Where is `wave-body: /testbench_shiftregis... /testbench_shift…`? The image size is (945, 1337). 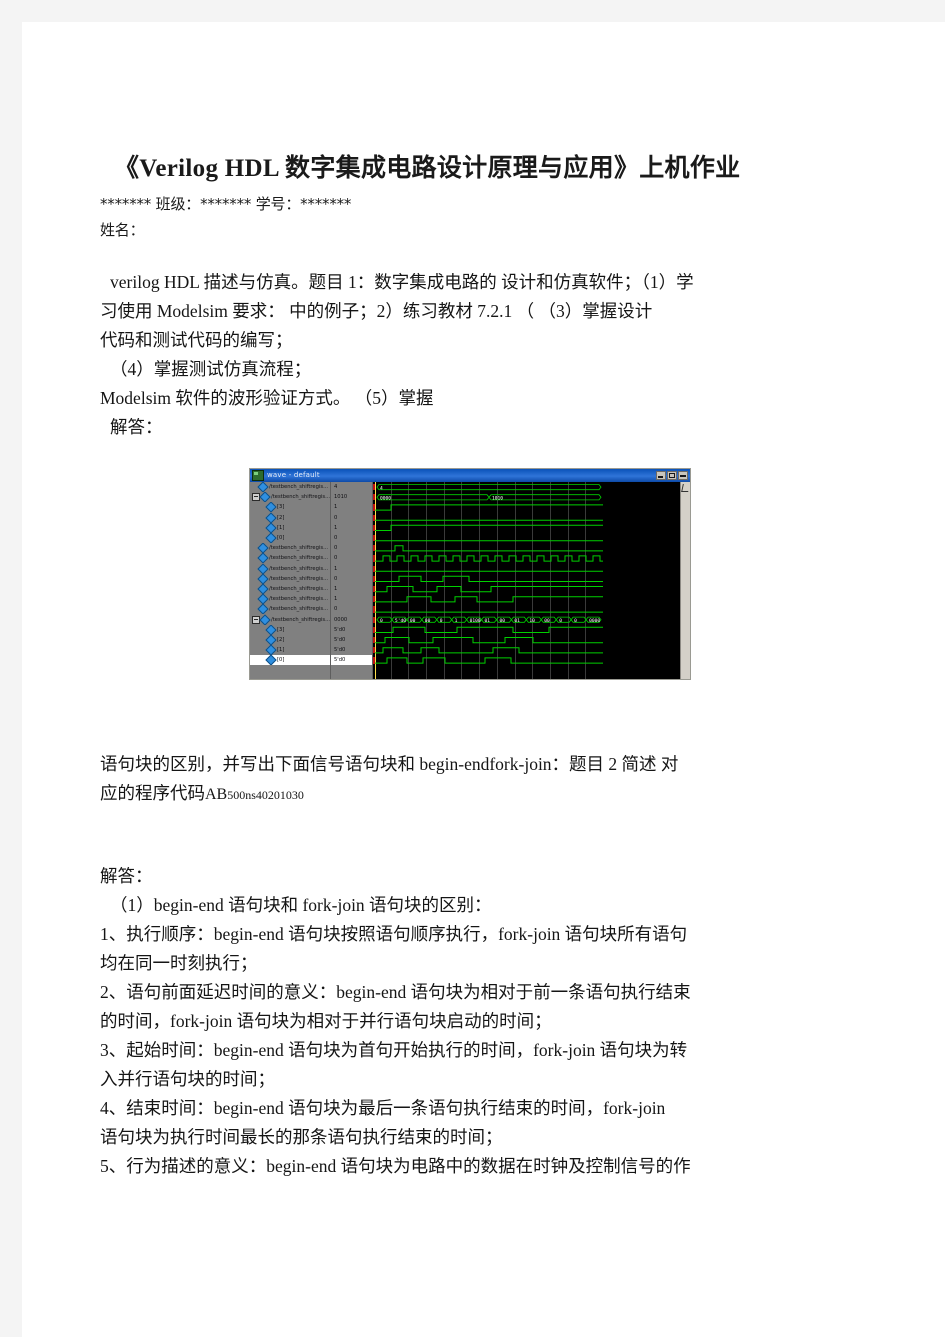 wave-body: /testbench_shiftregis... /testbench_shift… is located at coordinates (470, 580).